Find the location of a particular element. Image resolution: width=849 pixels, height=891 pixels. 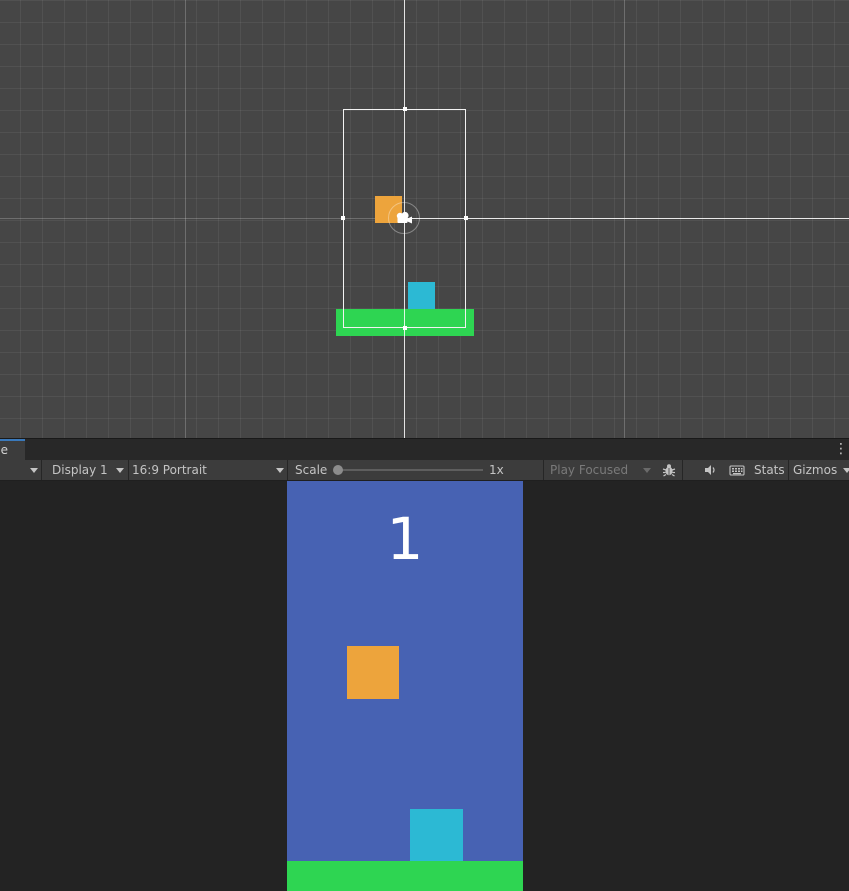

game-player-sprite is located at coordinates (373, 672).